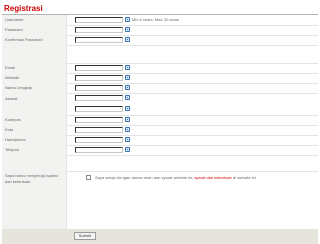 The width and height of the screenshot is (320, 244). What do you see at coordinates (15, 139) in the screenshot?
I see `handphone-label: Handphone` at bounding box center [15, 139].